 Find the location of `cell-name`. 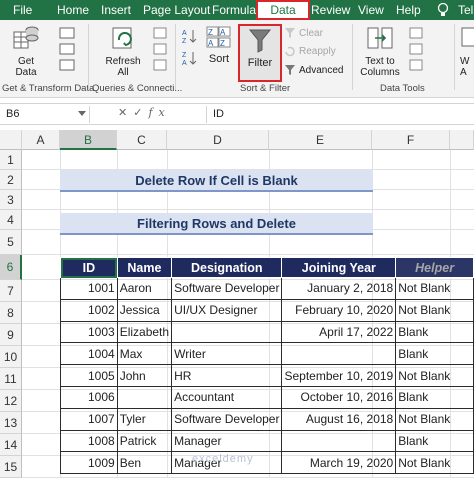

cell-name is located at coordinates (144, 397).